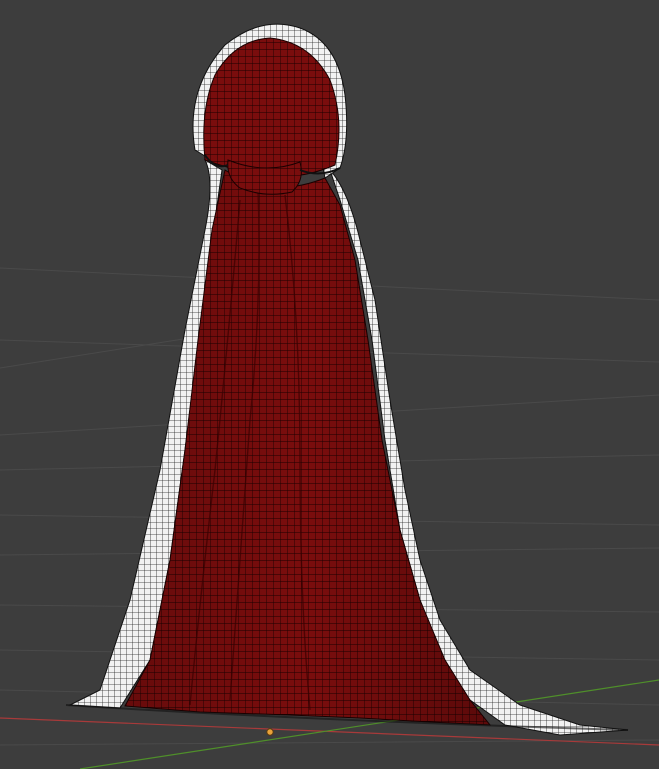 This screenshot has width=659, height=769. Describe the element at coordinates (270, 732) in the screenshot. I see `object-origin-point` at that location.